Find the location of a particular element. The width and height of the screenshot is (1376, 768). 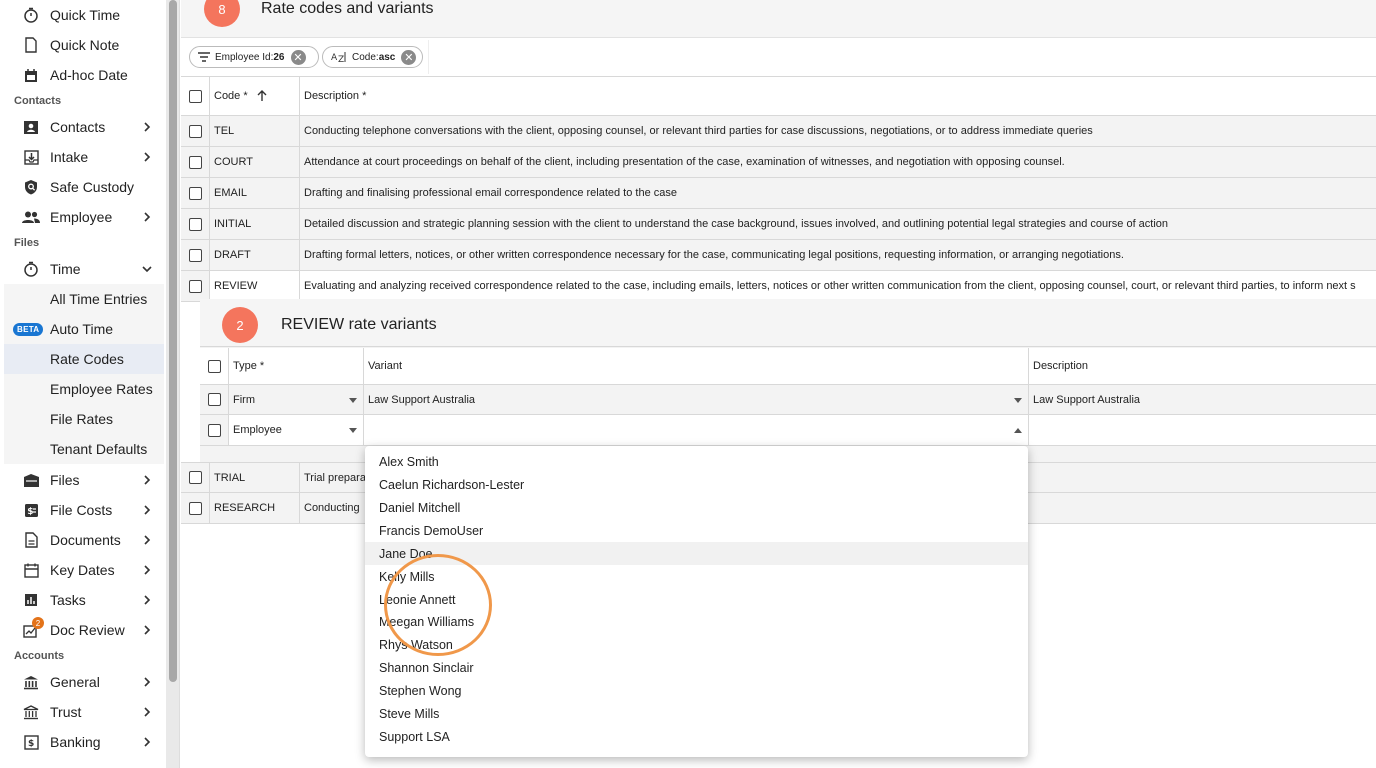

table-header-row: Code * Description * is located at coordinates (778, 96).